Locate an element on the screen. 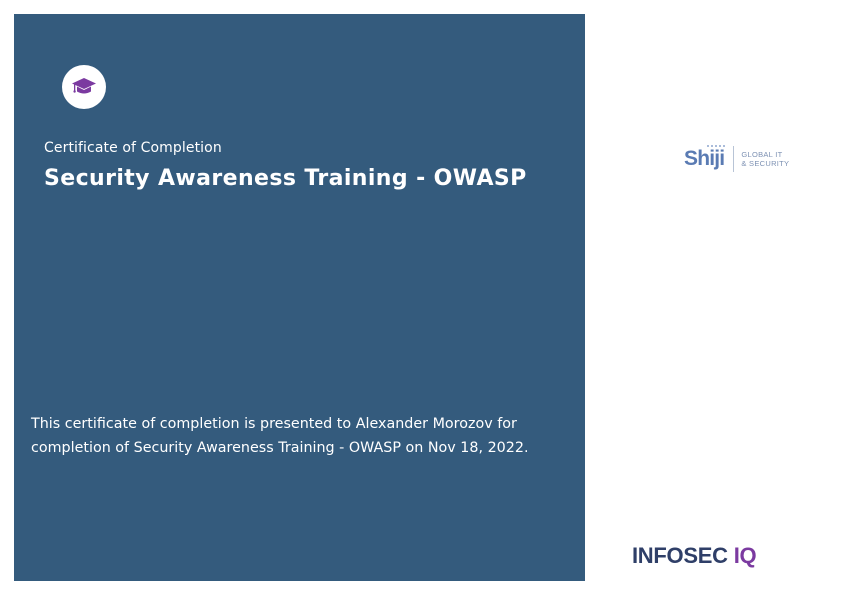  badge is located at coordinates (84, 87).